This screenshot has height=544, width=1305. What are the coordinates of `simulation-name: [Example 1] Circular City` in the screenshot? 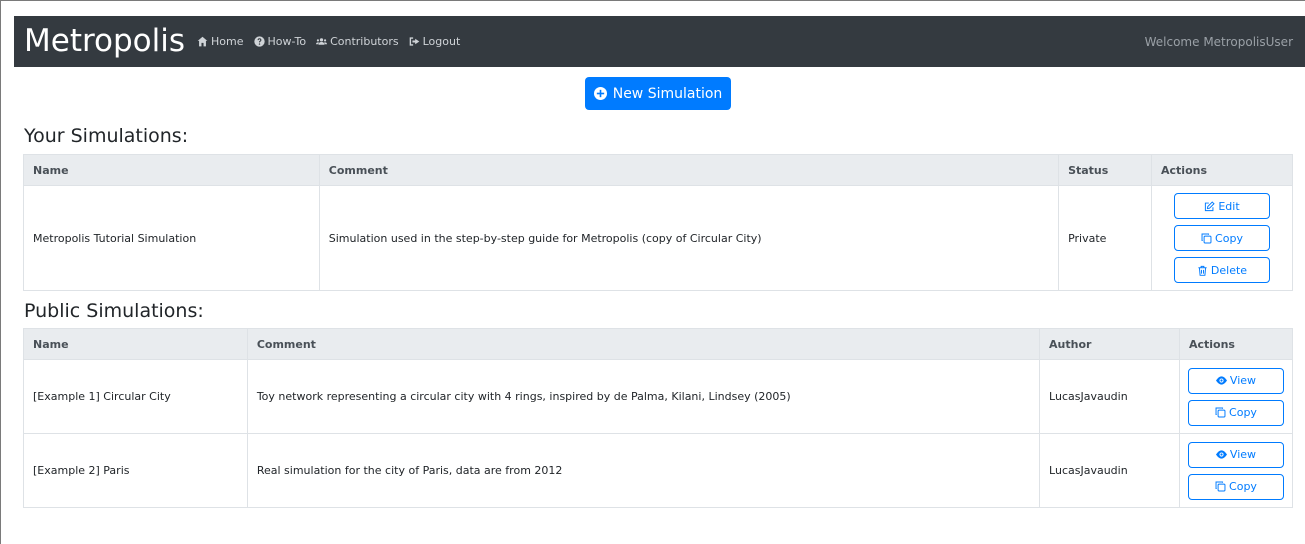 It's located at (135, 396).